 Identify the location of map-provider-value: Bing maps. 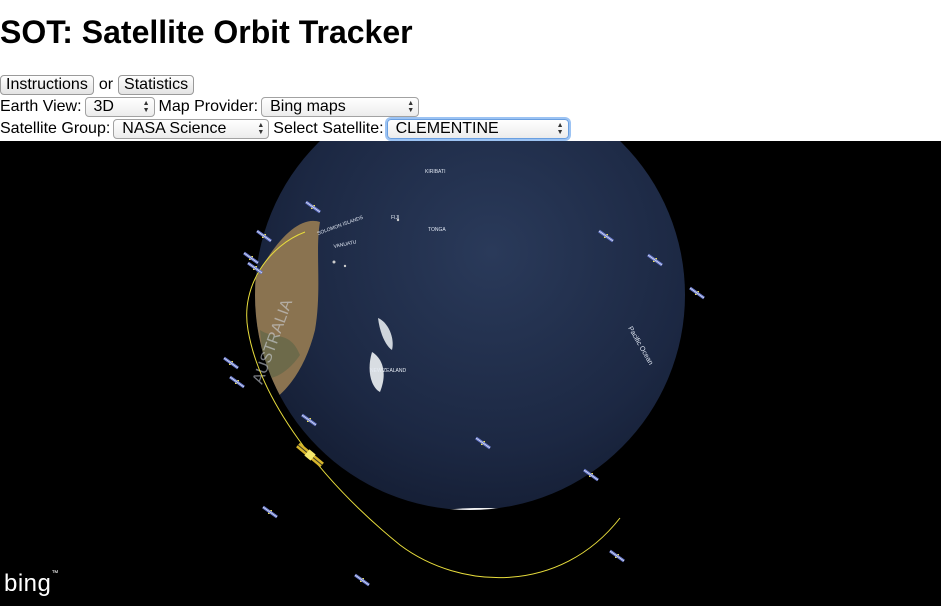
(308, 106).